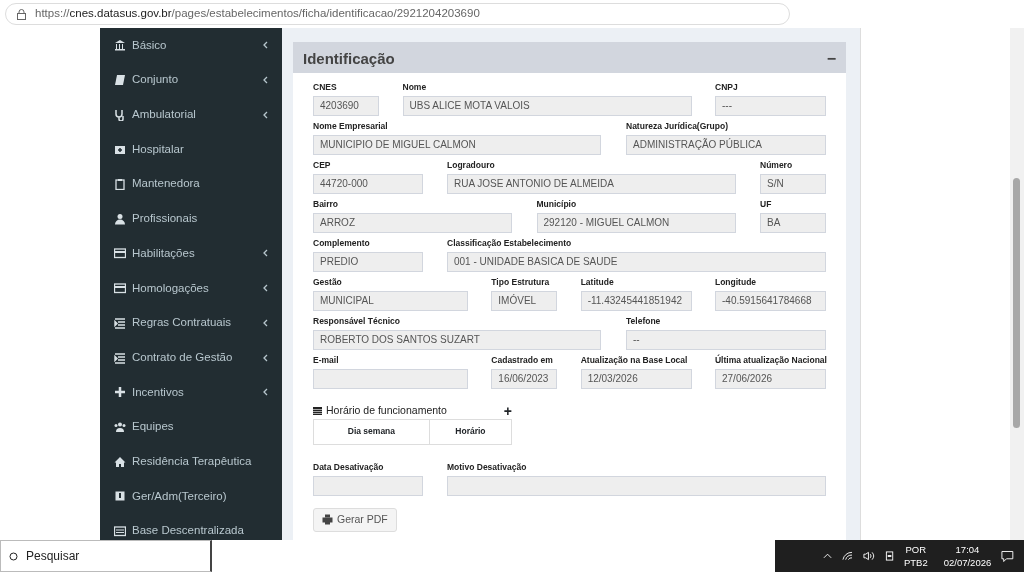 The height and width of the screenshot is (572, 1024). What do you see at coordinates (793, 184) in the screenshot?
I see `input-field: S/N` at bounding box center [793, 184].